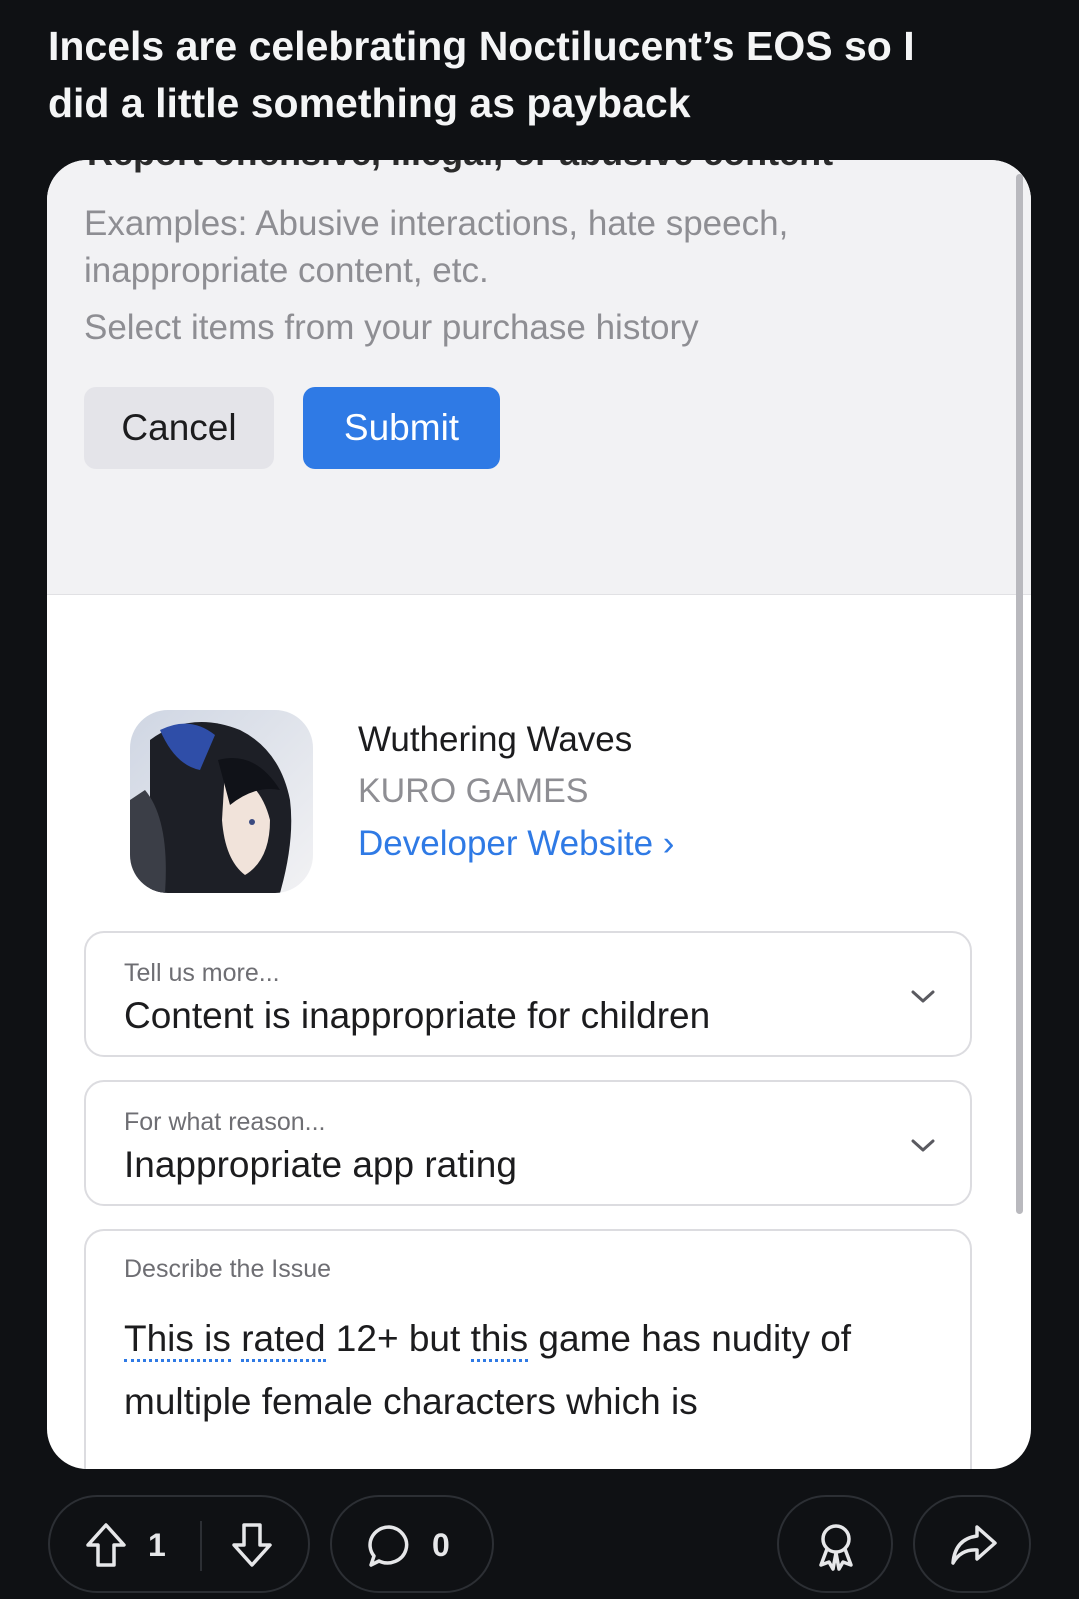 Image resolution: width=1079 pixels, height=1599 pixels. I want to click on spellcheck-word: rated, so click(283, 1340).